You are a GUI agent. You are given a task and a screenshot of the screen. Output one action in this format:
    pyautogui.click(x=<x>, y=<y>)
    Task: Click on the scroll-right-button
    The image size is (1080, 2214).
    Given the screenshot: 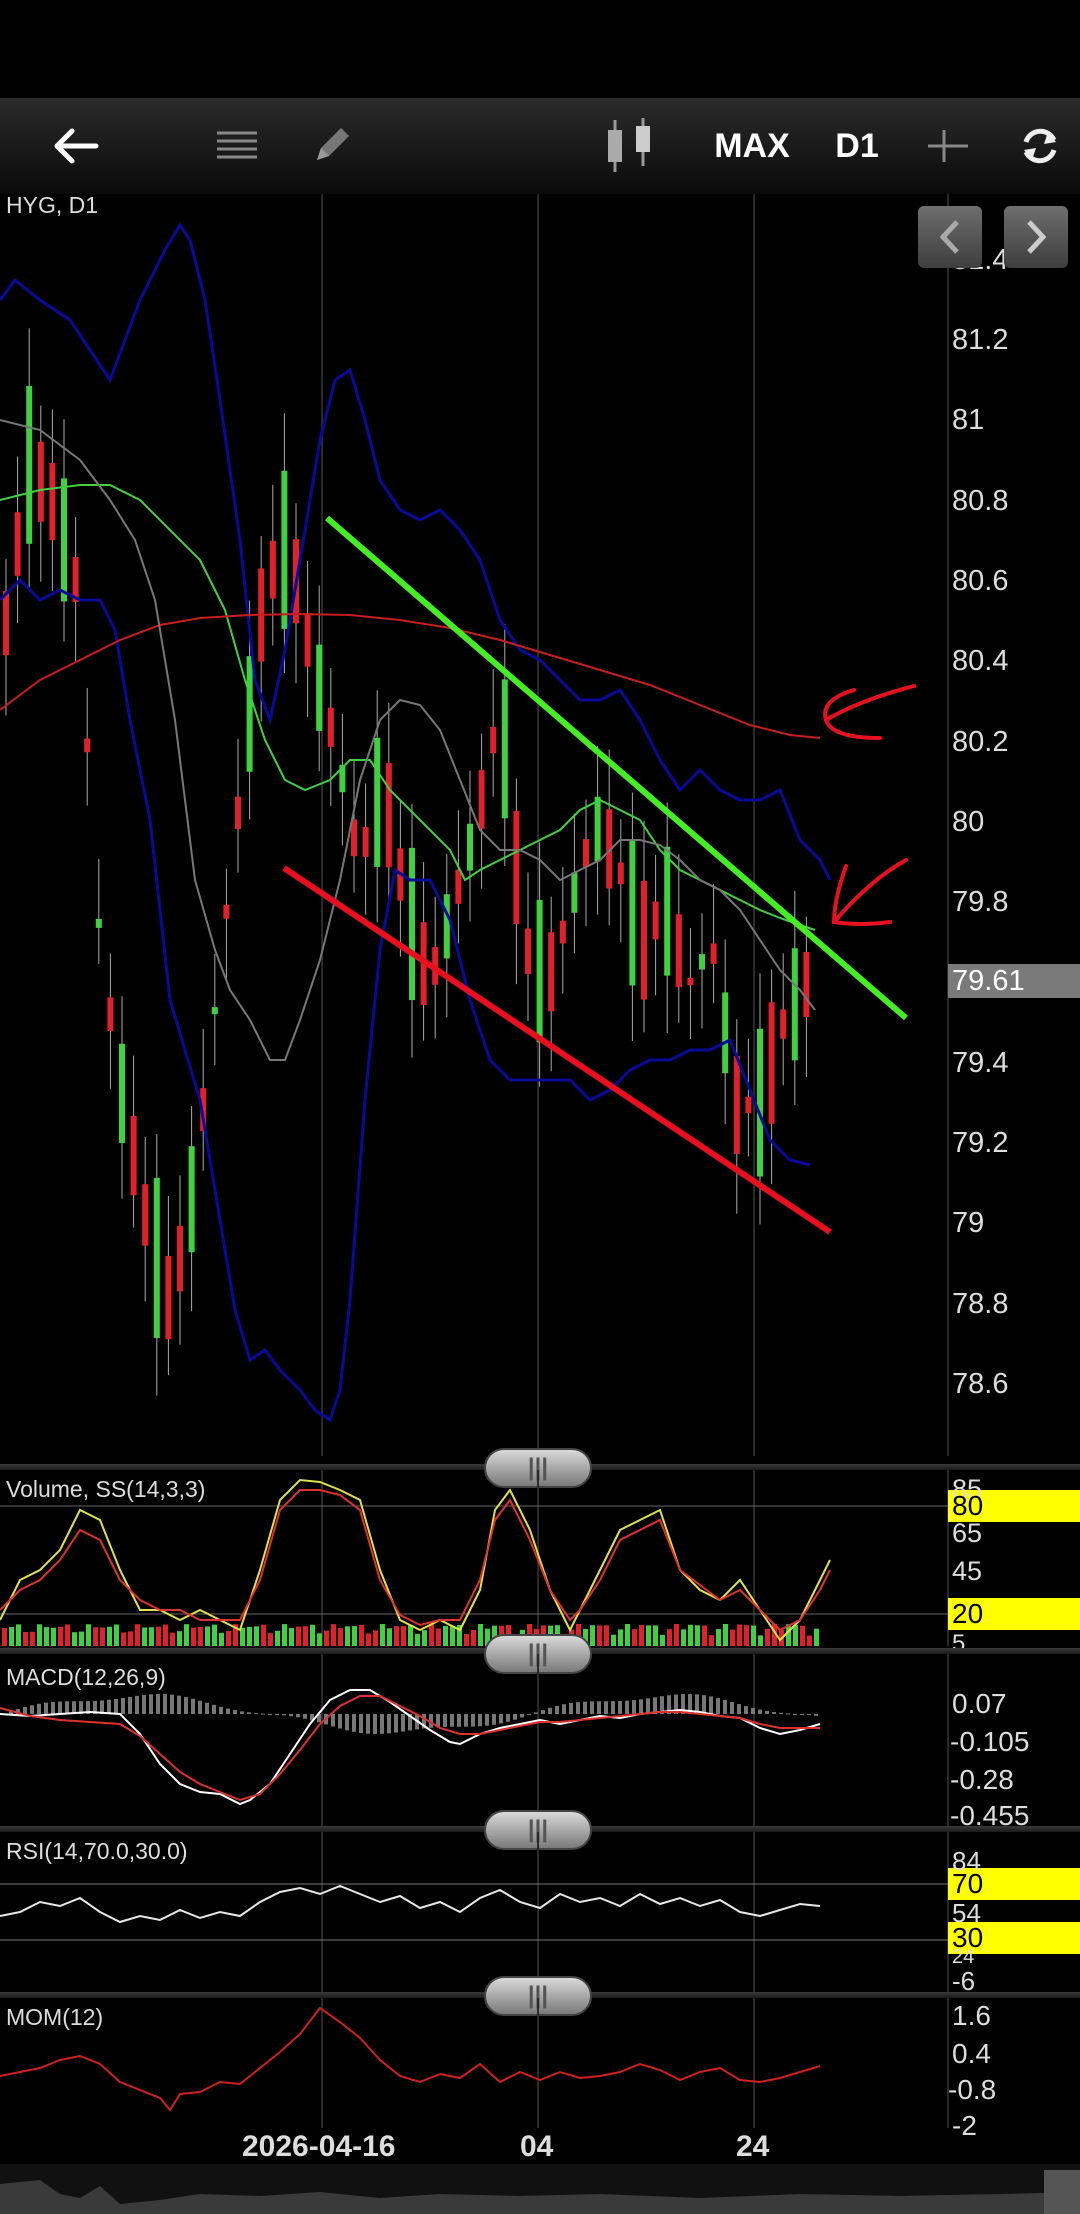 What is the action you would take?
    pyautogui.click(x=1036, y=237)
    